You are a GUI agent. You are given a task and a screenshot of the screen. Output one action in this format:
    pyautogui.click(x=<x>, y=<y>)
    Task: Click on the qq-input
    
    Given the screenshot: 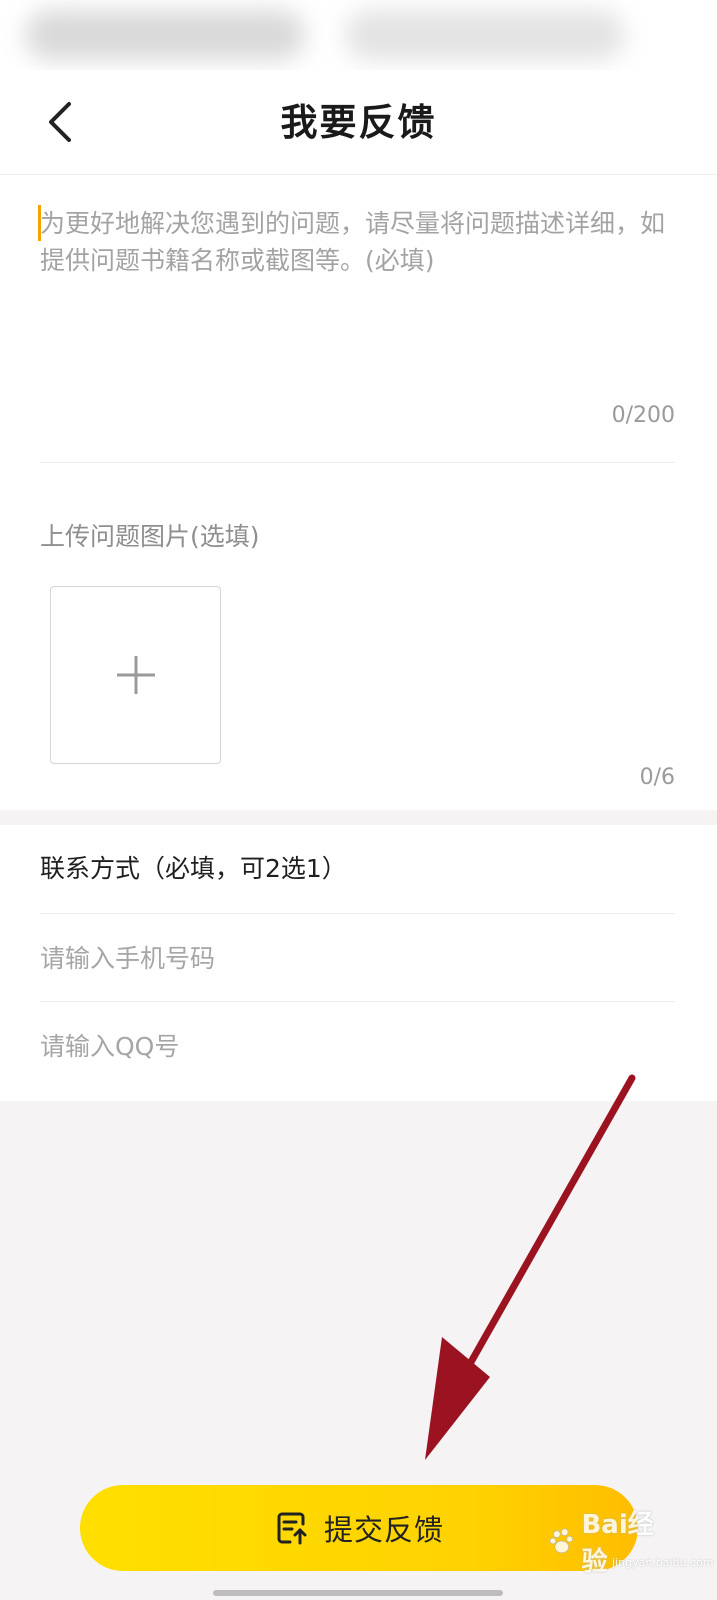 What is the action you would take?
    pyautogui.click(x=357, y=1046)
    